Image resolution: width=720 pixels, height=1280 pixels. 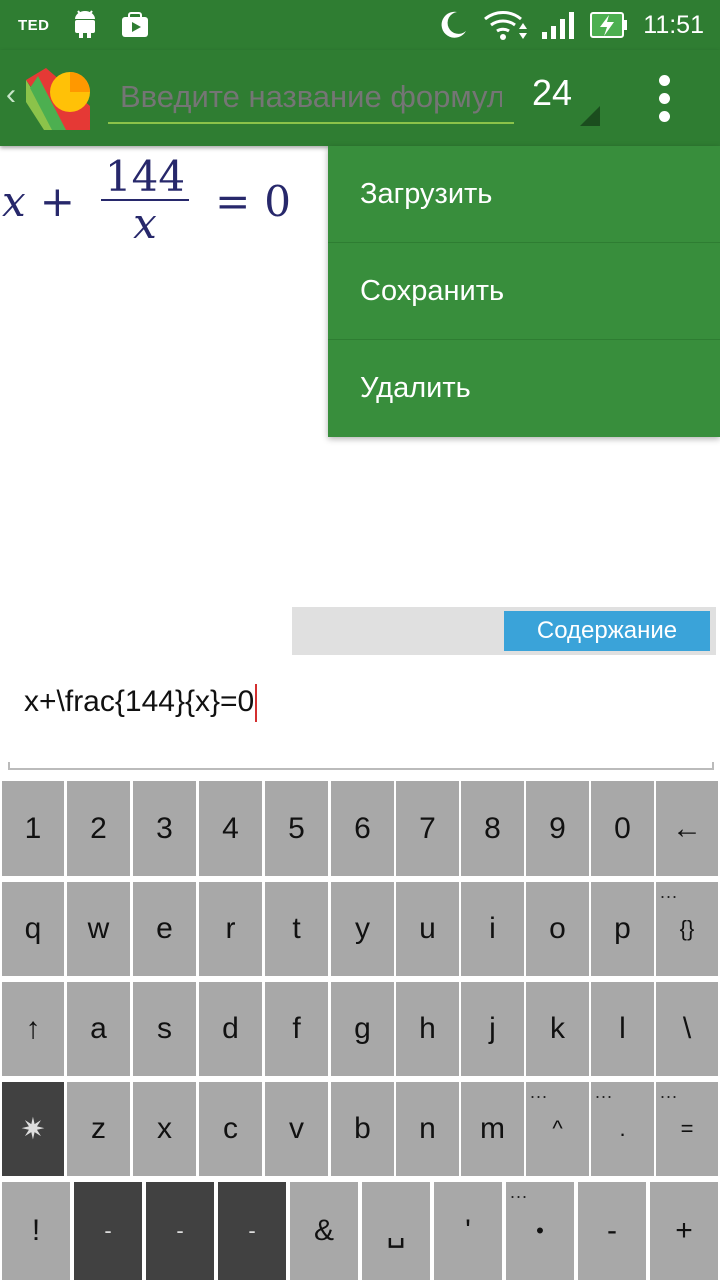 I want to click on formula-preview: x + 144 x = 0, so click(x=146, y=201).